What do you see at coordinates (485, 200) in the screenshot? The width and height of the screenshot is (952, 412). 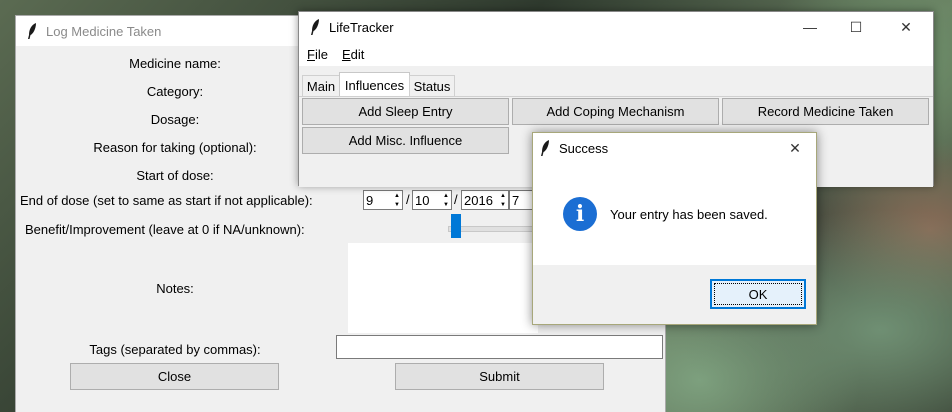 I see `end-year-spinbox: 2016 ▲ ▼` at bounding box center [485, 200].